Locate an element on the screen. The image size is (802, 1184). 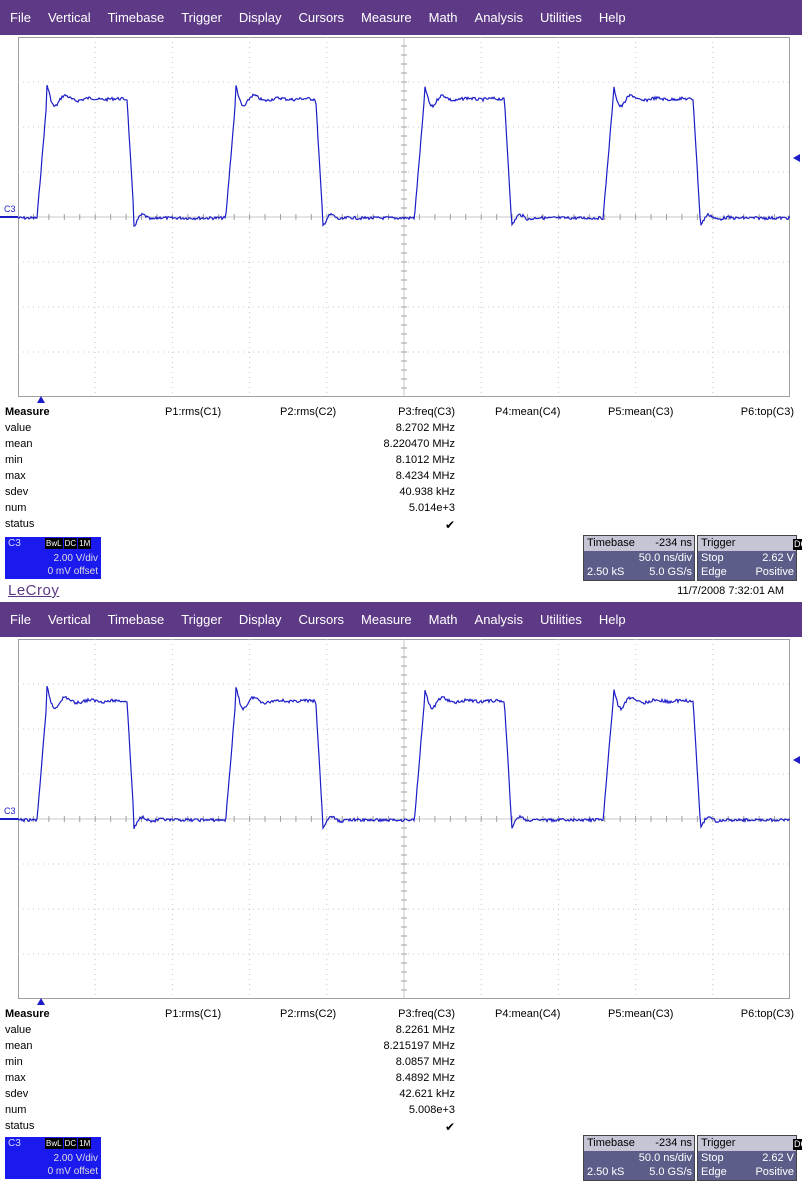
trigger-type: Edge is located at coordinates (714, 572).